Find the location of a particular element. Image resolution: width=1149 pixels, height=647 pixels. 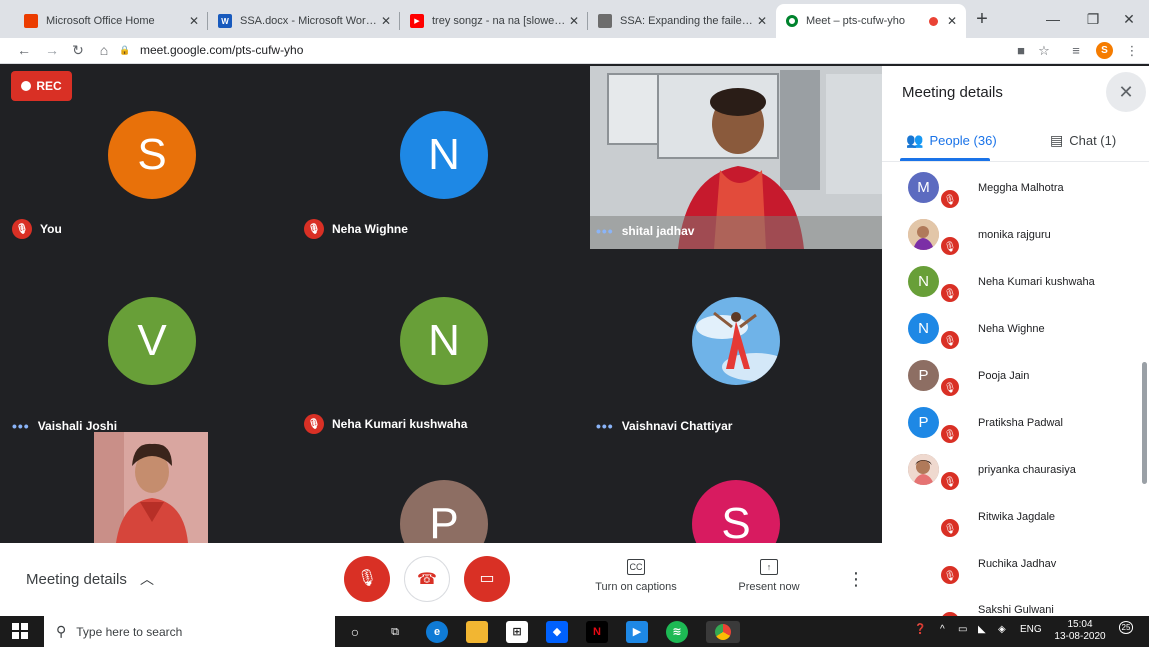

participant-name: shital jadhav is located at coordinates (658, 231).